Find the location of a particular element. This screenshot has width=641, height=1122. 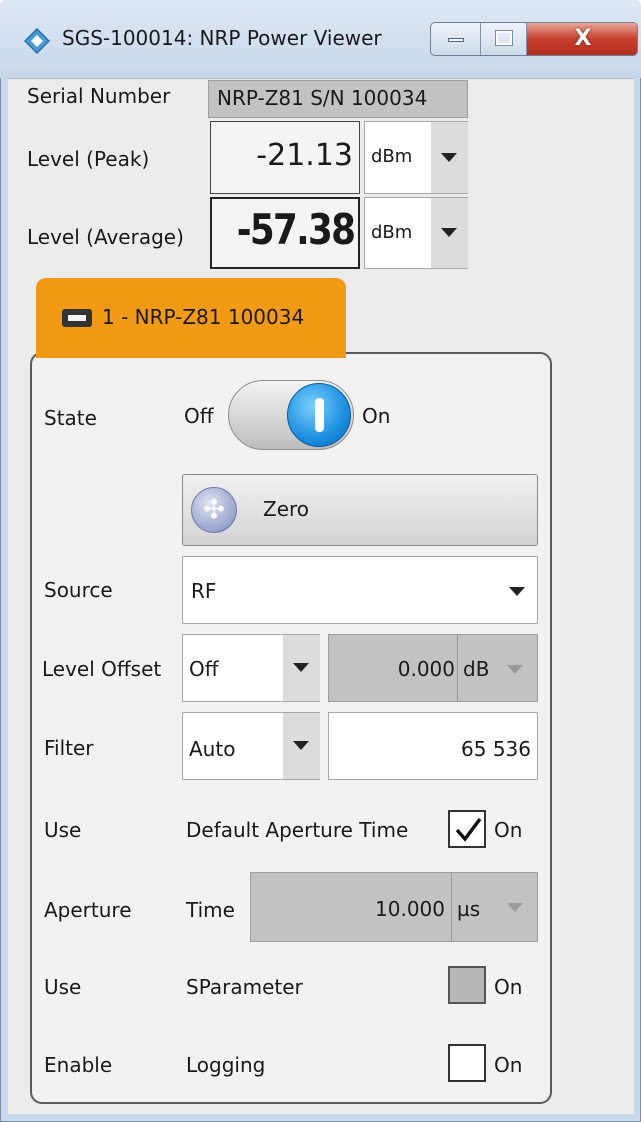

enable-label: Enable is located at coordinates (78, 1065).